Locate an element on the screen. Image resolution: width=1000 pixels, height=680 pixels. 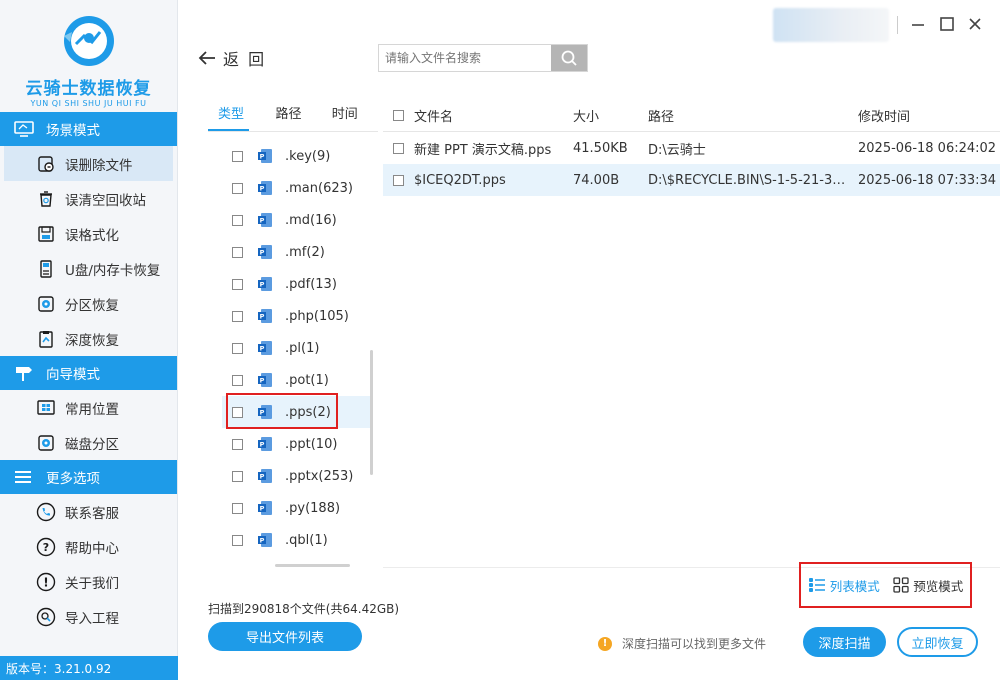
user-avatar is located at coordinates (831, 25).